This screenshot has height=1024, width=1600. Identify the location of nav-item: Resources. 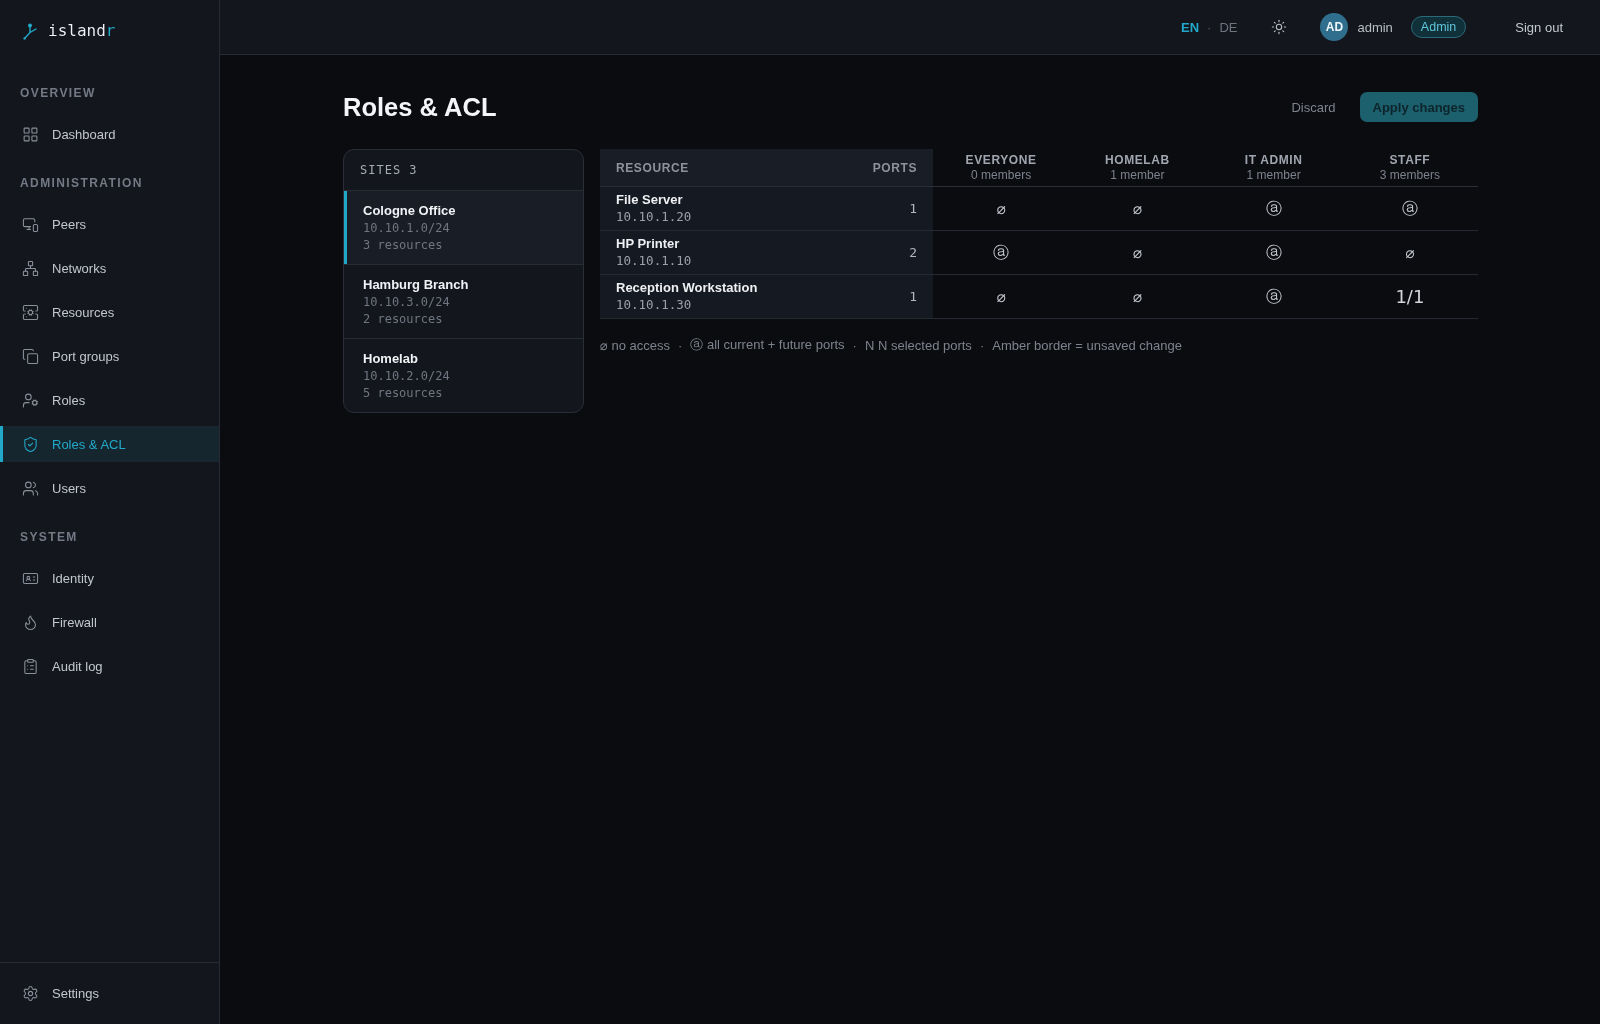
(109, 312).